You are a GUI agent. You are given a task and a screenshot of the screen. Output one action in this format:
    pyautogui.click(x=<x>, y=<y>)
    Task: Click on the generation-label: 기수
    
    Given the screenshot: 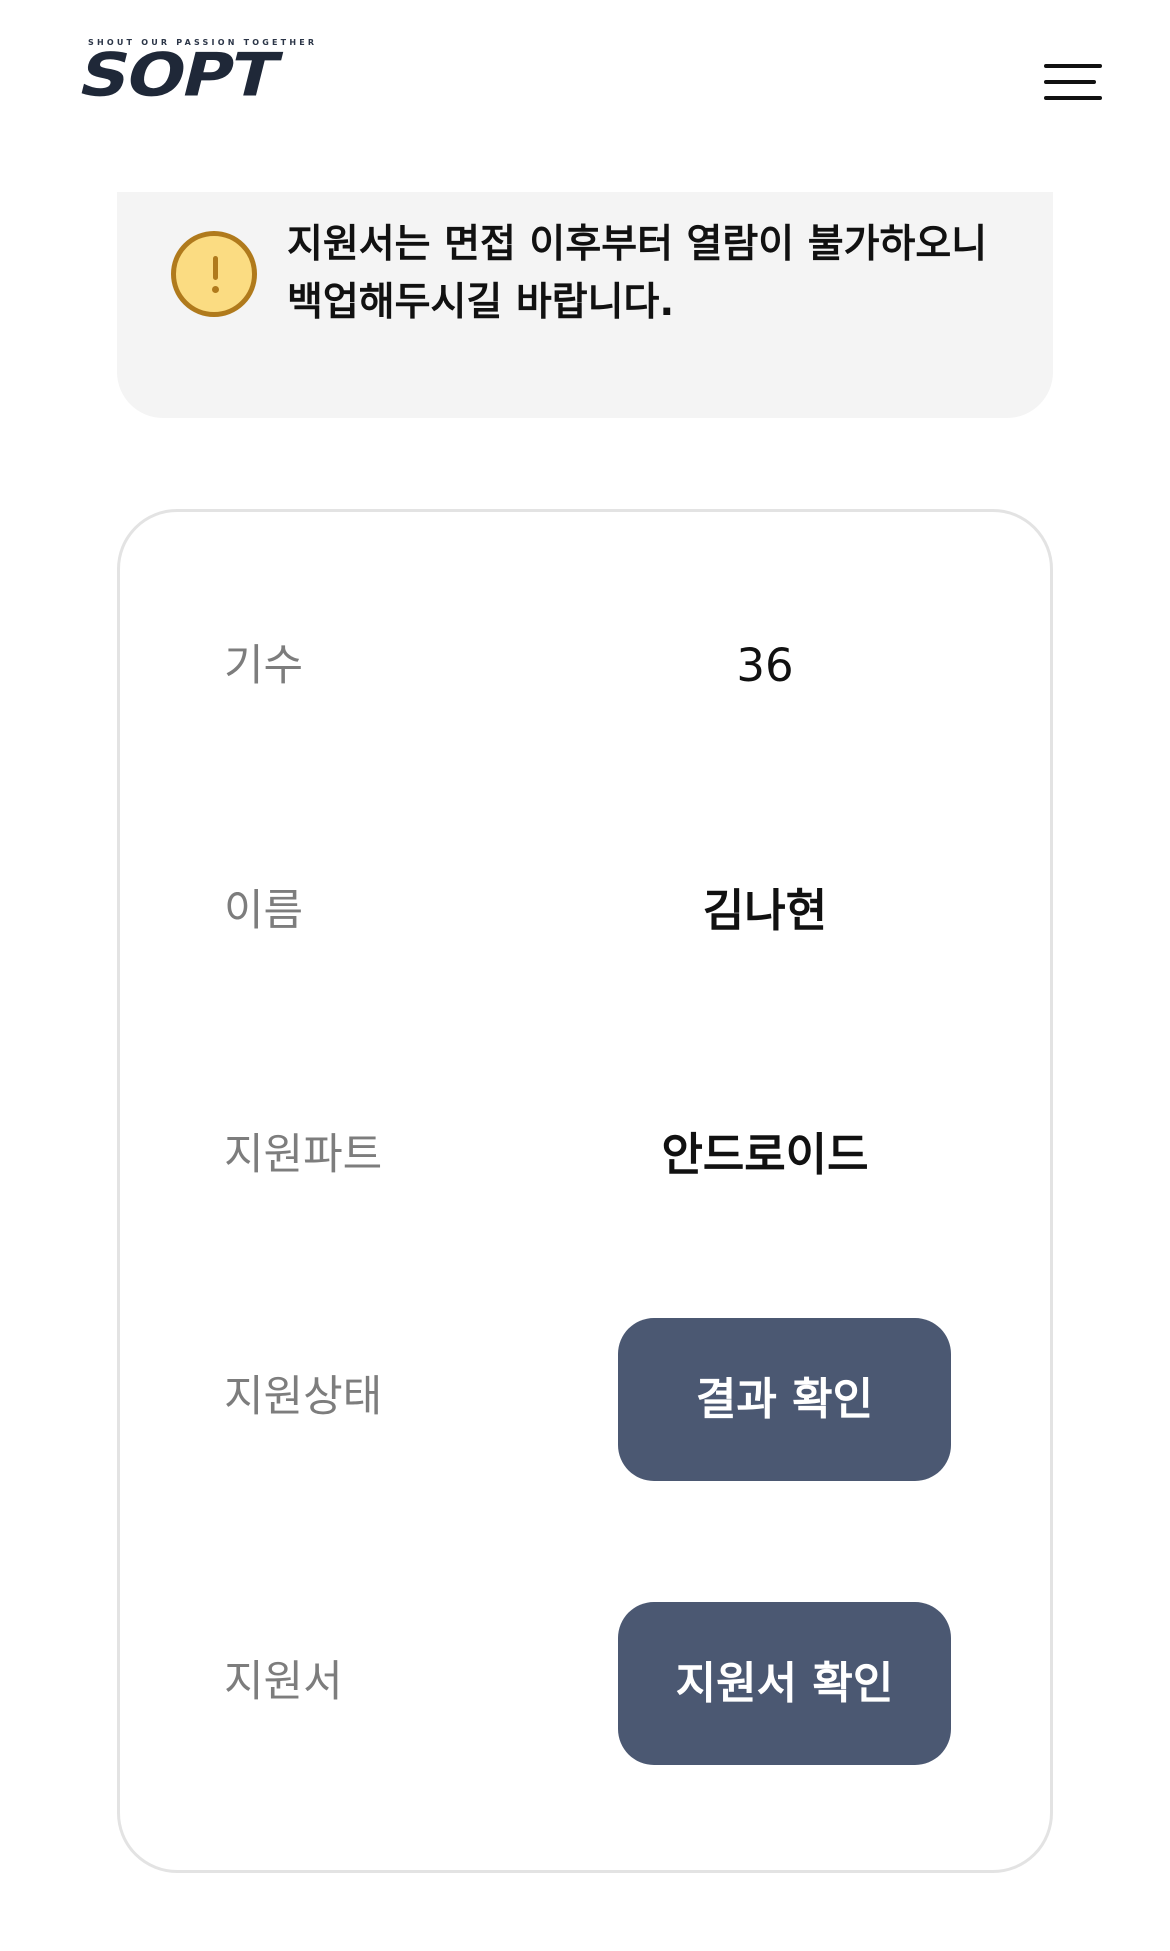 What is the action you would take?
    pyautogui.click(x=264, y=666)
    